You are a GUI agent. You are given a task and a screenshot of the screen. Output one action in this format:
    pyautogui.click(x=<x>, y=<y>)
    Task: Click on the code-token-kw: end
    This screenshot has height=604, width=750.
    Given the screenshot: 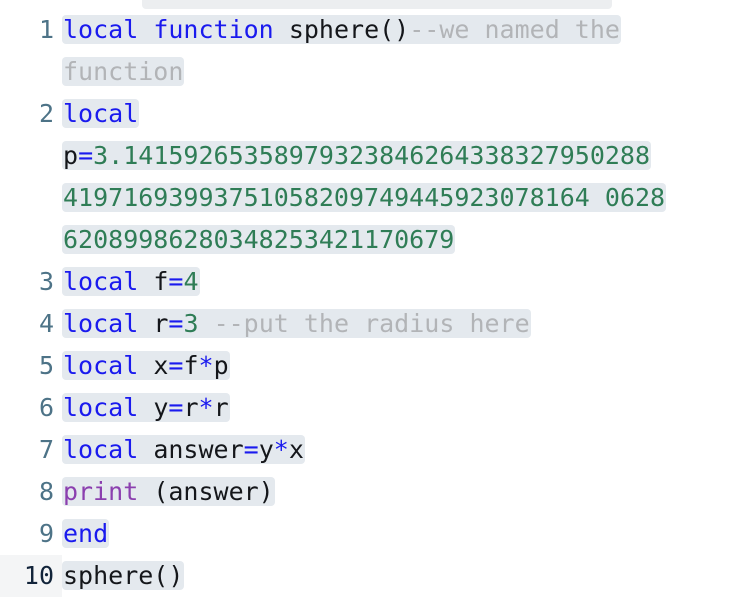 What is the action you would take?
    pyautogui.click(x=86, y=533)
    